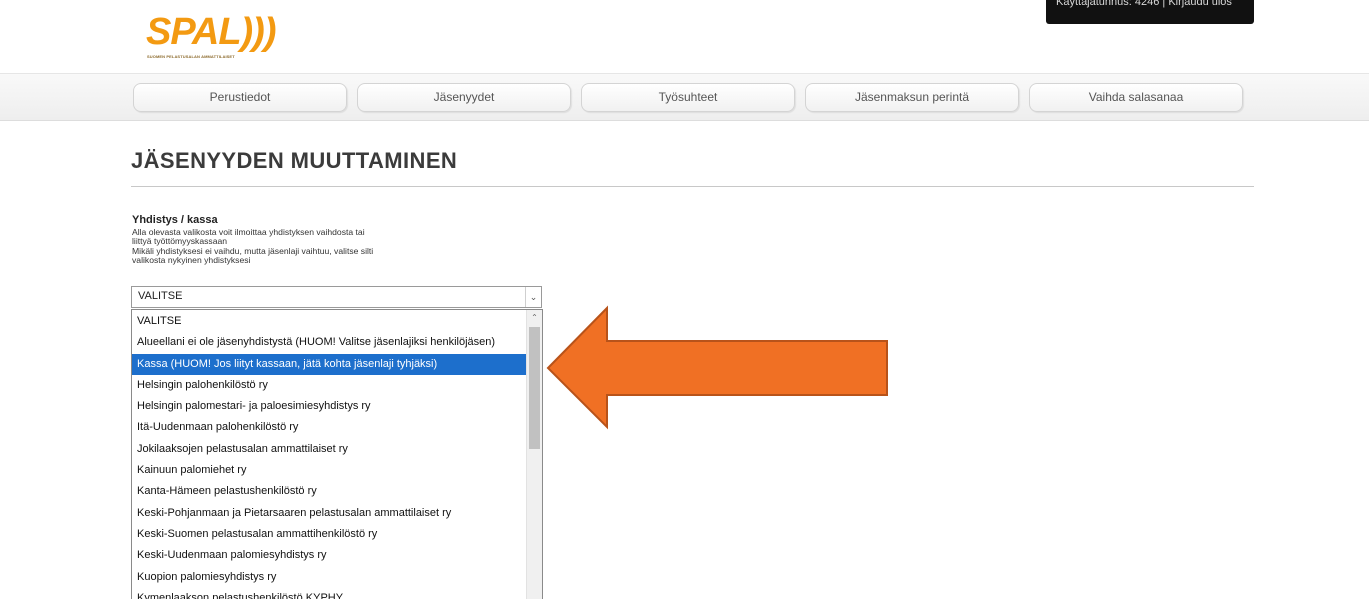  What do you see at coordinates (330, 385) in the screenshot?
I see `dropdown-option: Helsingin palohenkilöstö ry` at bounding box center [330, 385].